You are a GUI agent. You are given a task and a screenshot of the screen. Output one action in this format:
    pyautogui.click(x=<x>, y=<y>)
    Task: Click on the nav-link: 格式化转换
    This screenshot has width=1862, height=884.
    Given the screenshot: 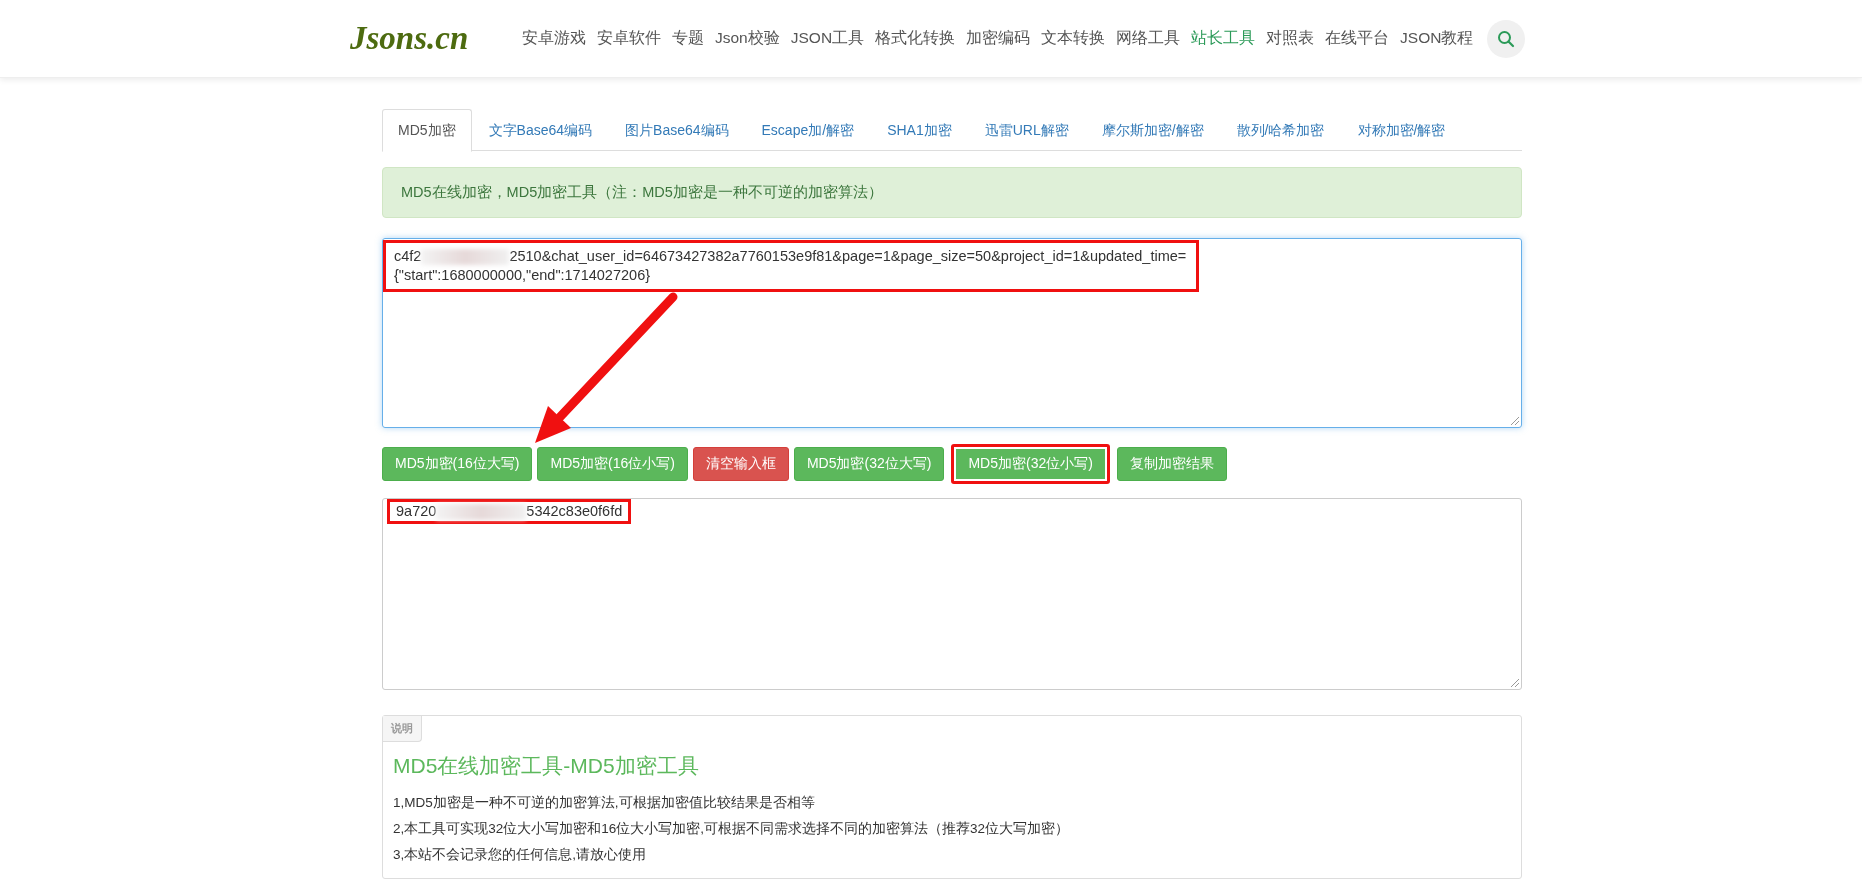 What is the action you would take?
    pyautogui.click(x=915, y=38)
    